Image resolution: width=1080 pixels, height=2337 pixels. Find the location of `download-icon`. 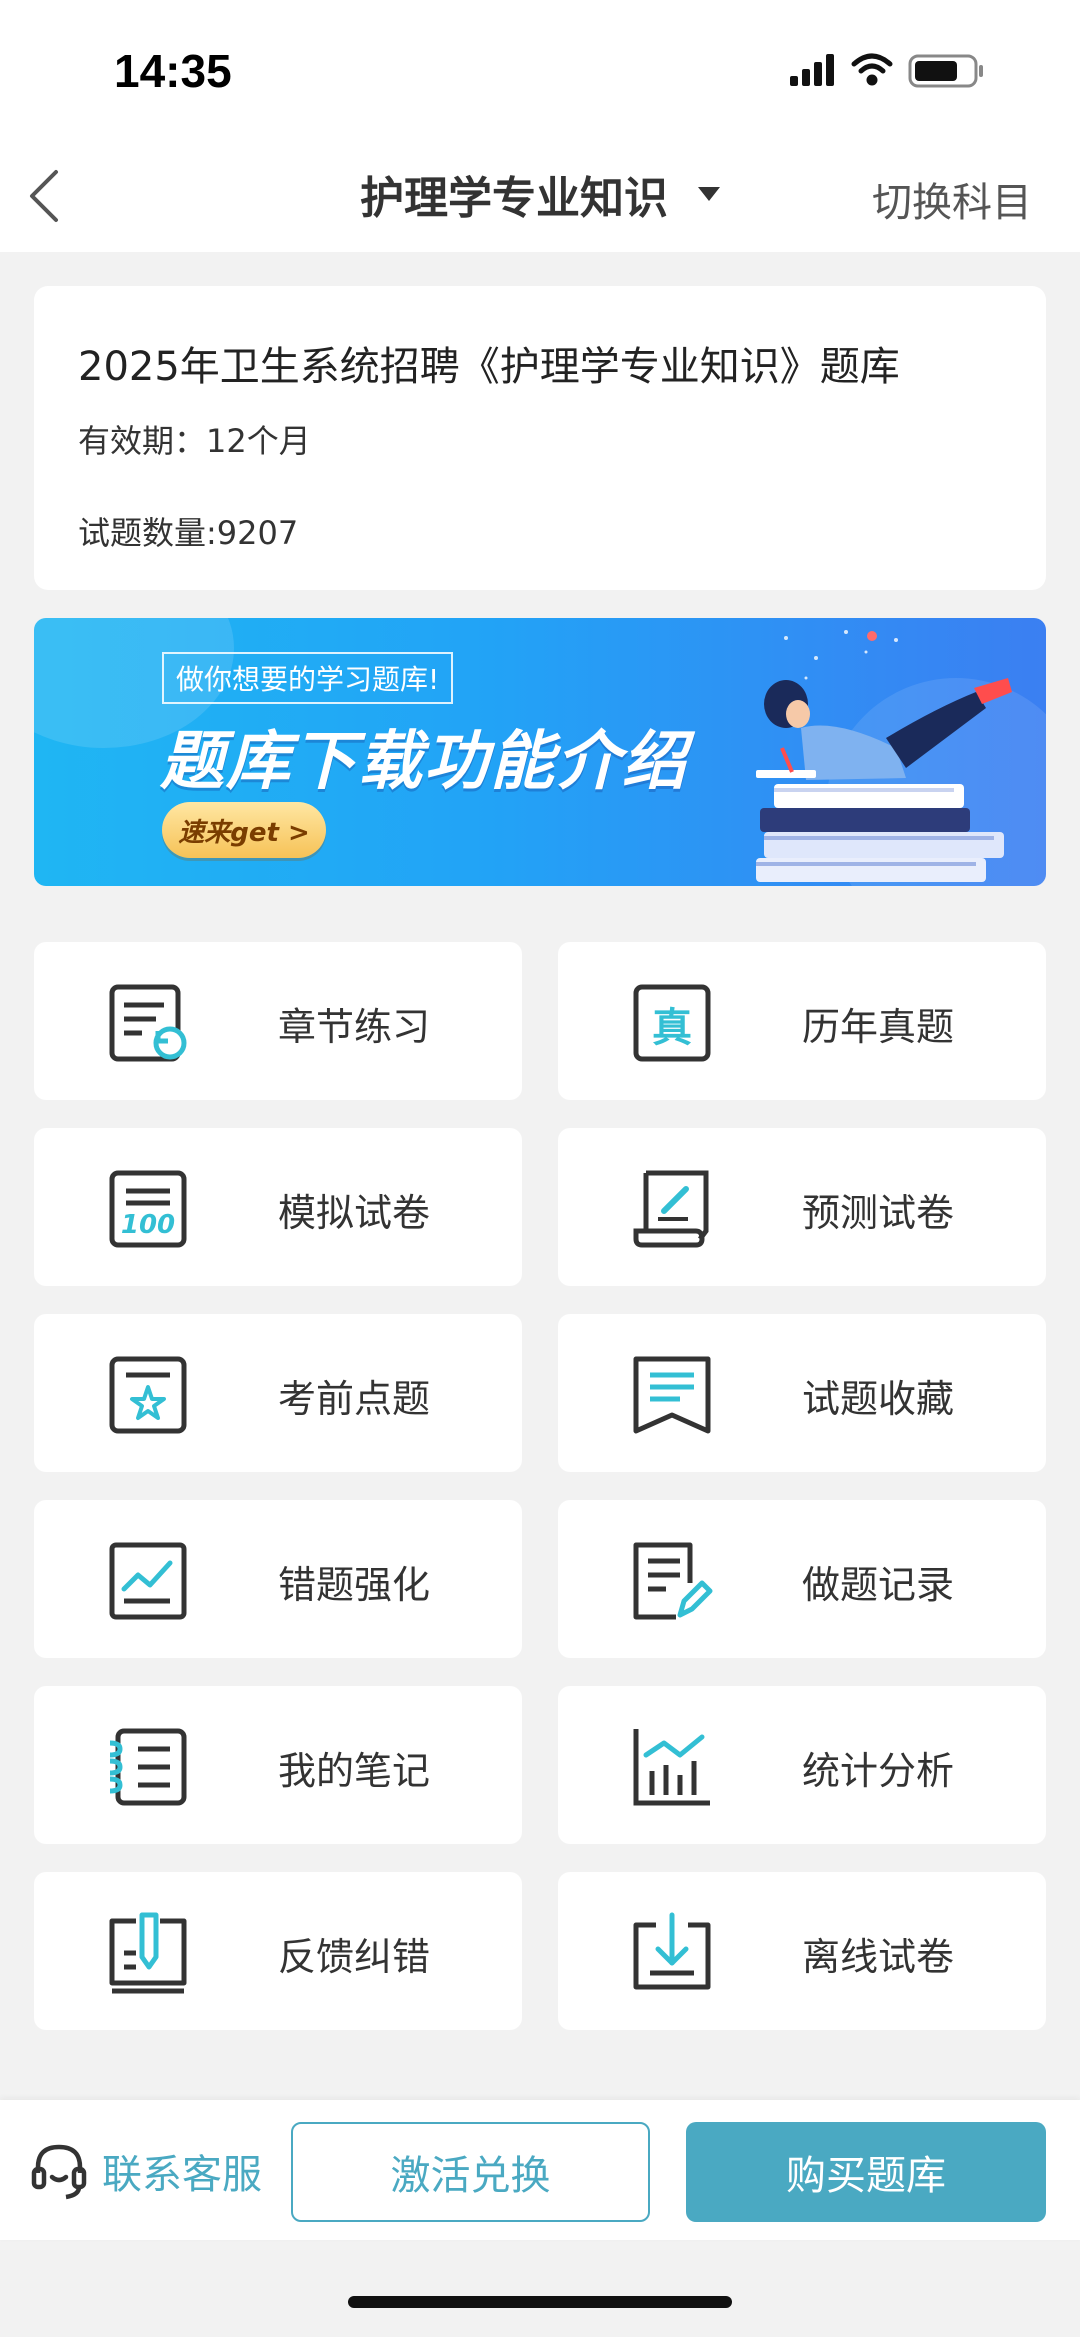

download-icon is located at coordinates (672, 1951).